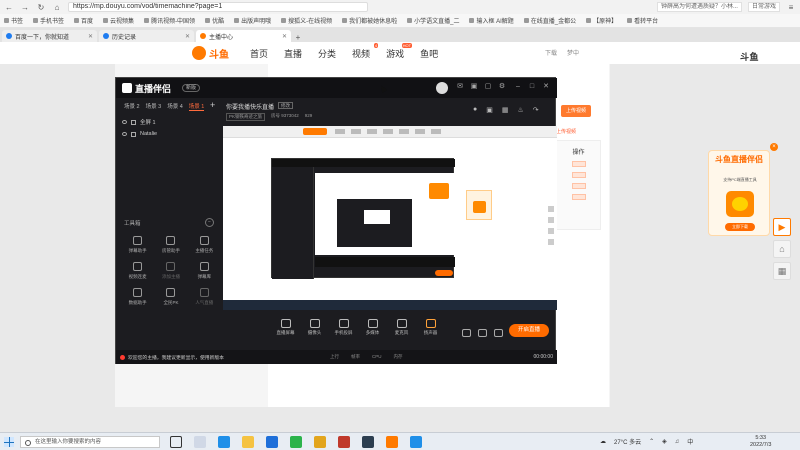  What do you see at coordinates (272, 442) in the screenshot?
I see `browser-icon` at bounding box center [272, 442].